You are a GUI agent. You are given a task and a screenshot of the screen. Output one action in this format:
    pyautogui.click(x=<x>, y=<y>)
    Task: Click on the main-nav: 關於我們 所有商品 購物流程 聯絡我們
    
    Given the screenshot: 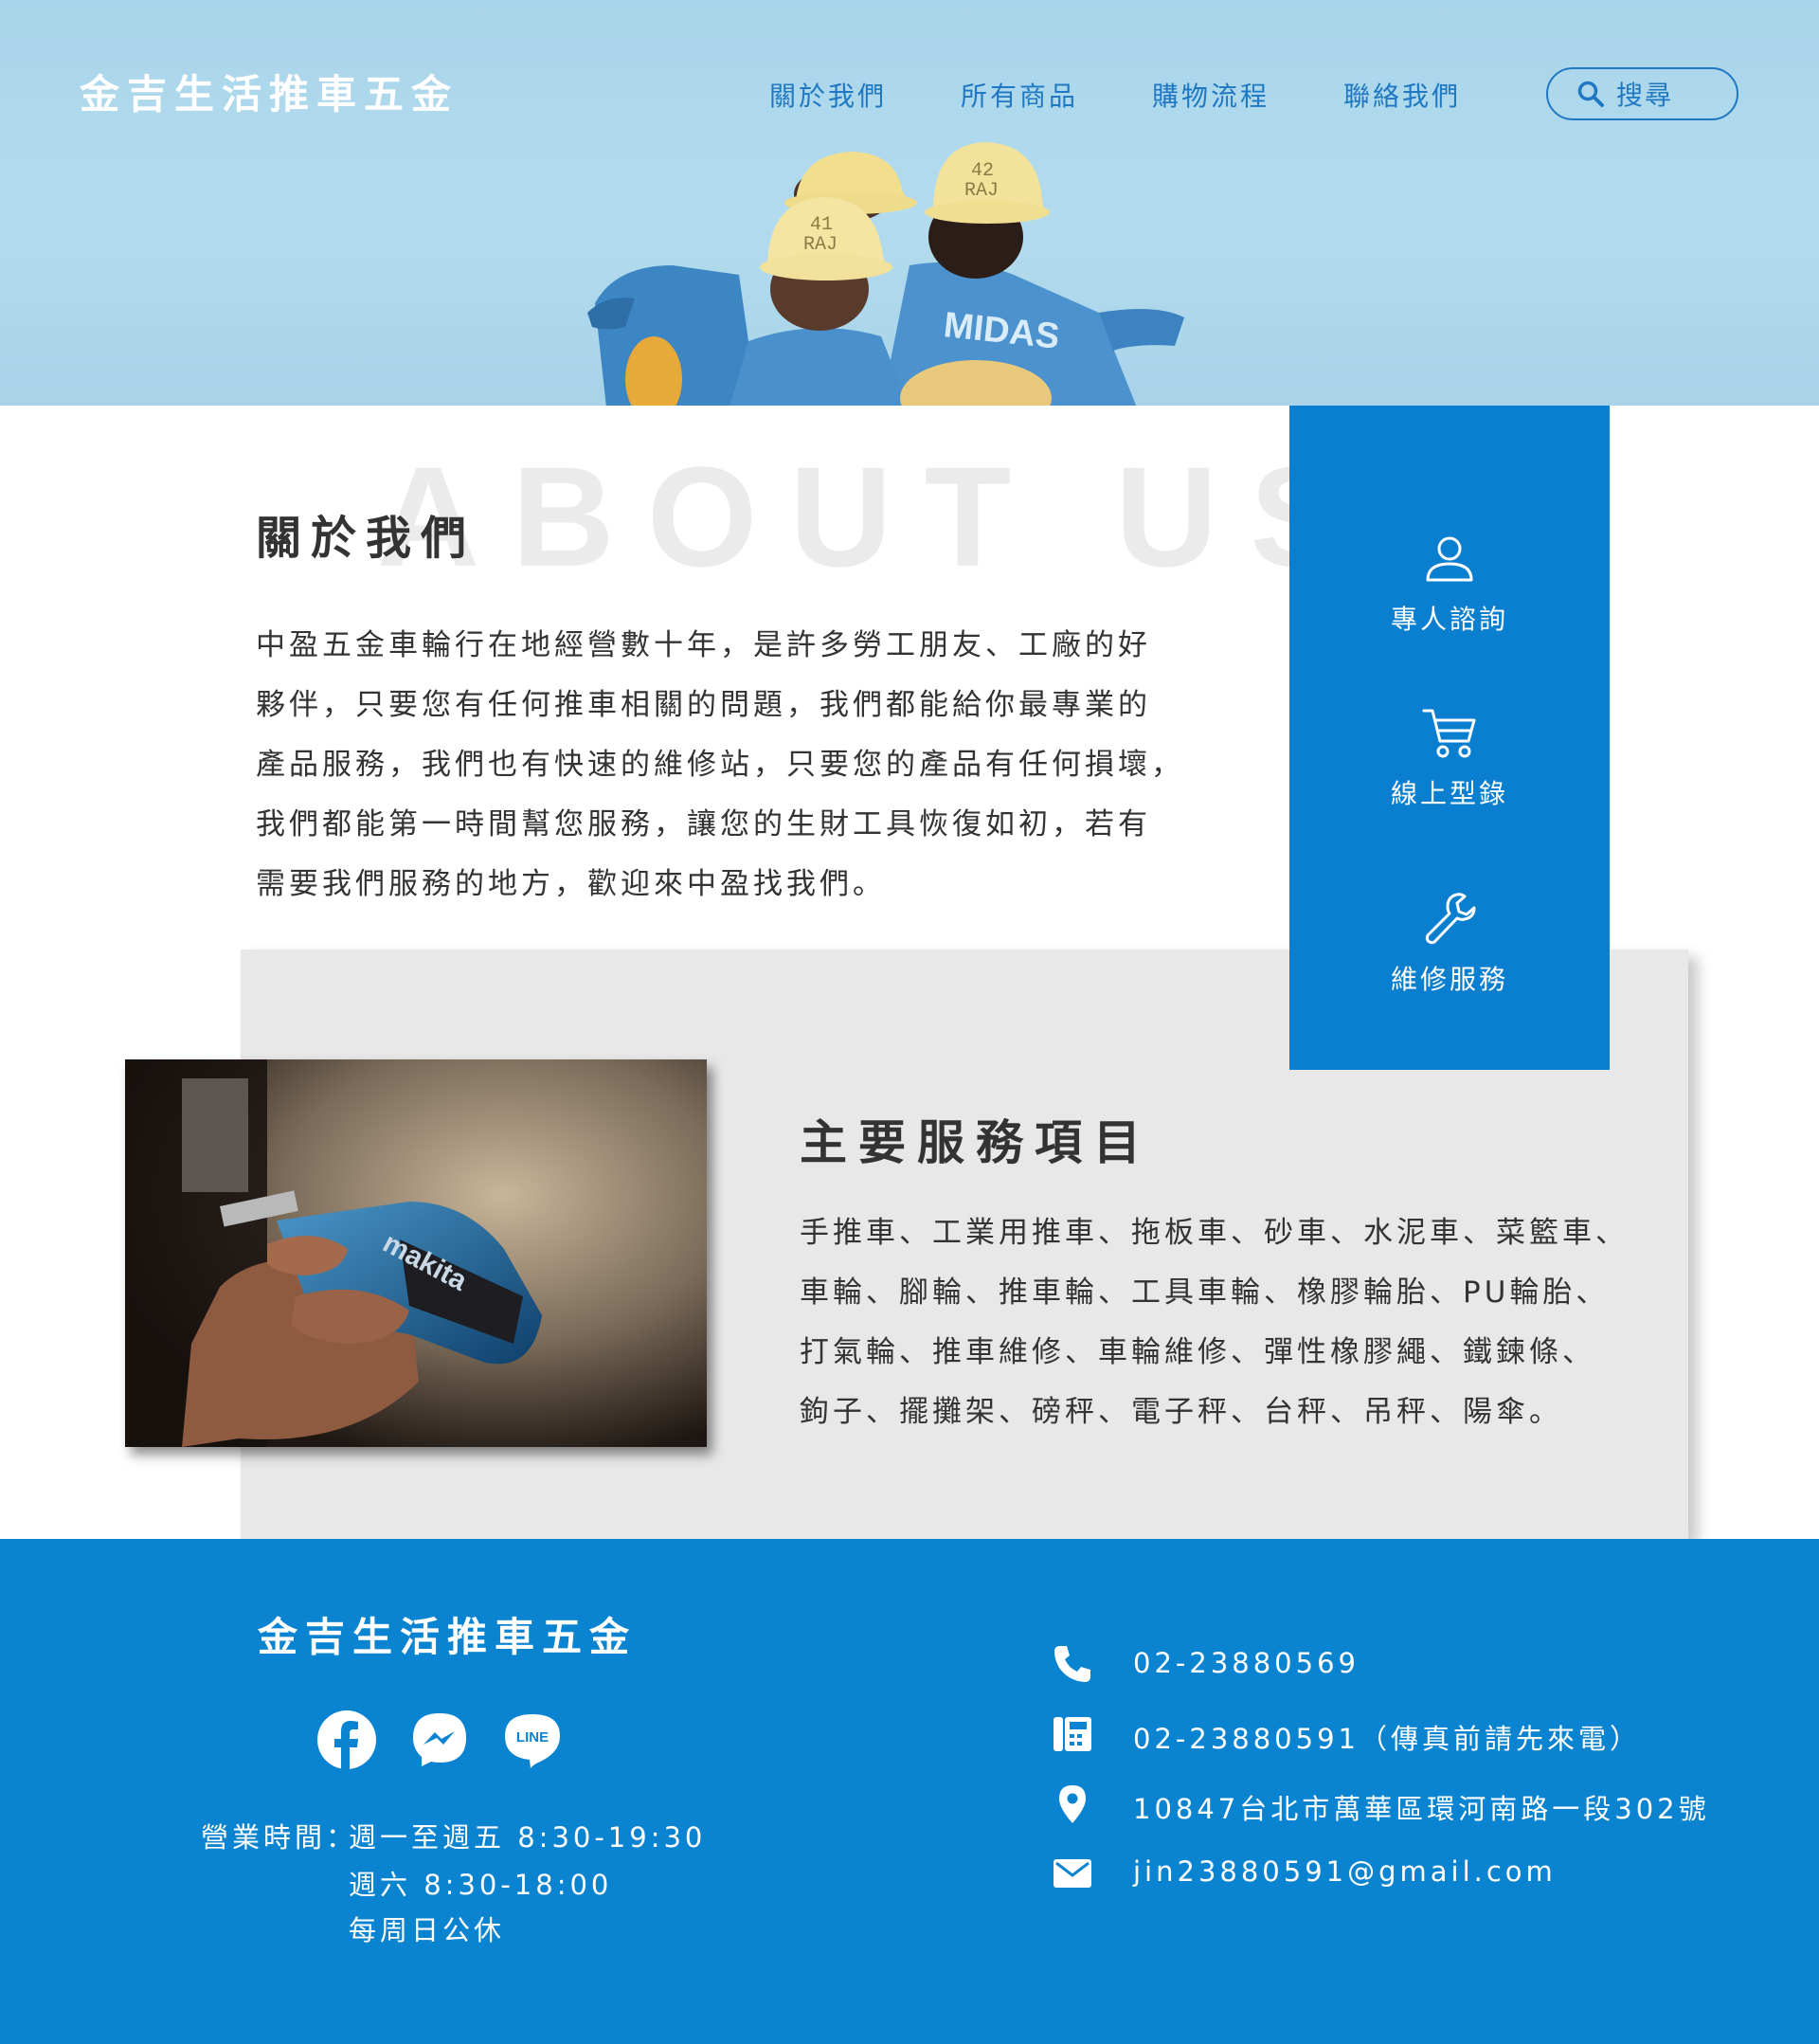 What is the action you would take?
    pyautogui.click(x=1152, y=95)
    